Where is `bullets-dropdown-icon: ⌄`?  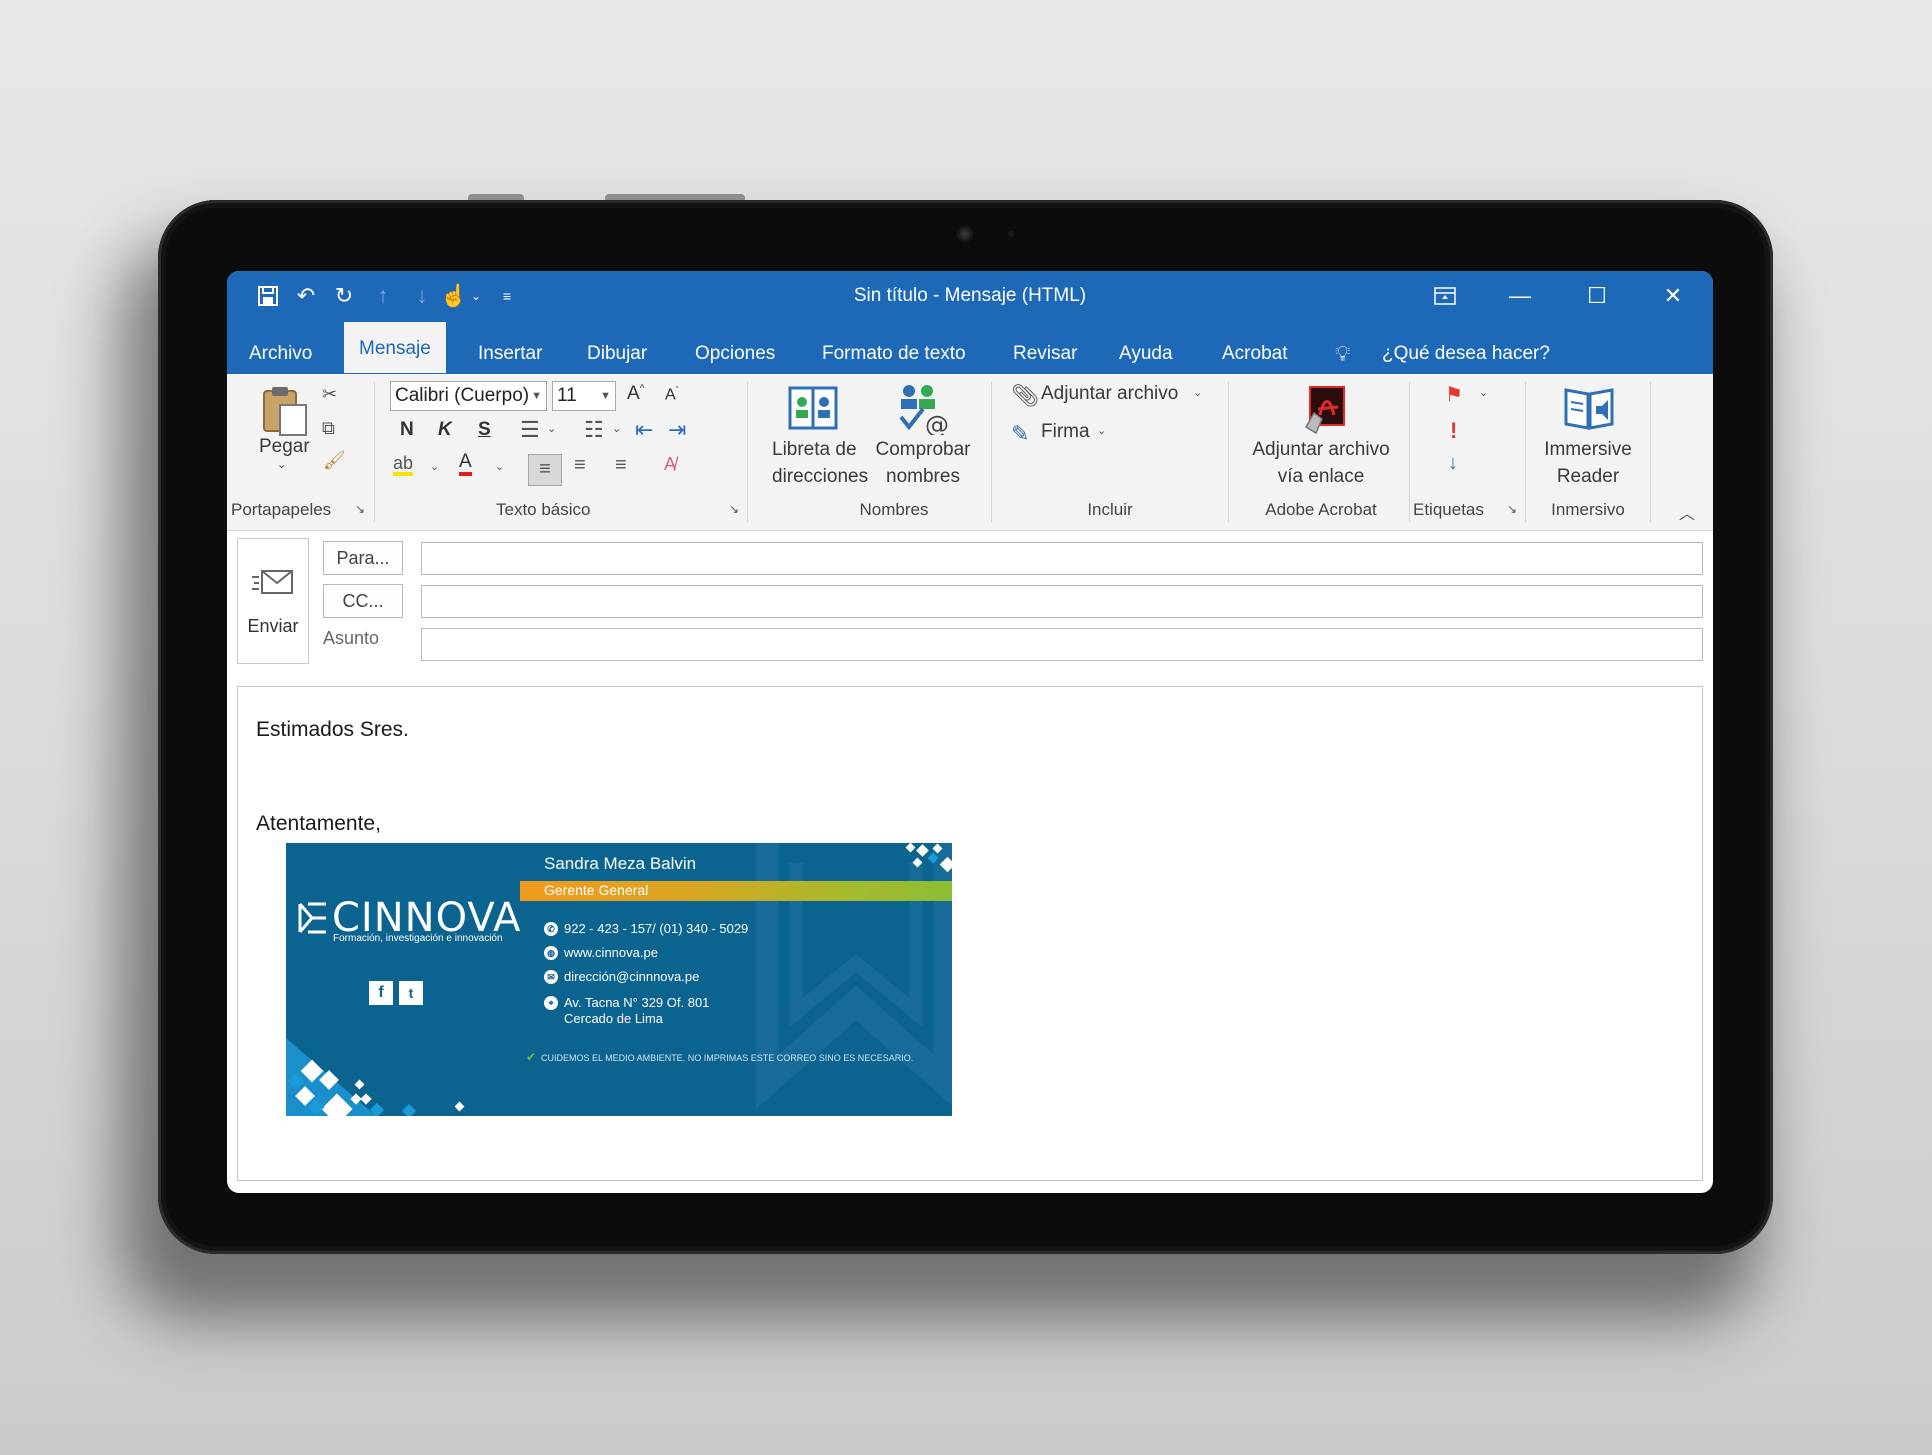 bullets-dropdown-icon: ⌄ is located at coordinates (551, 428).